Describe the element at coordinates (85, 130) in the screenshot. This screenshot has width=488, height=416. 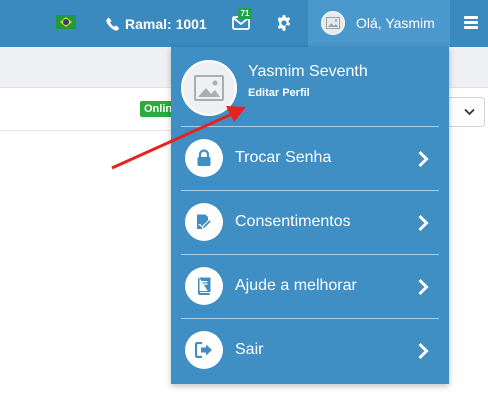
I see `content-divider` at that location.